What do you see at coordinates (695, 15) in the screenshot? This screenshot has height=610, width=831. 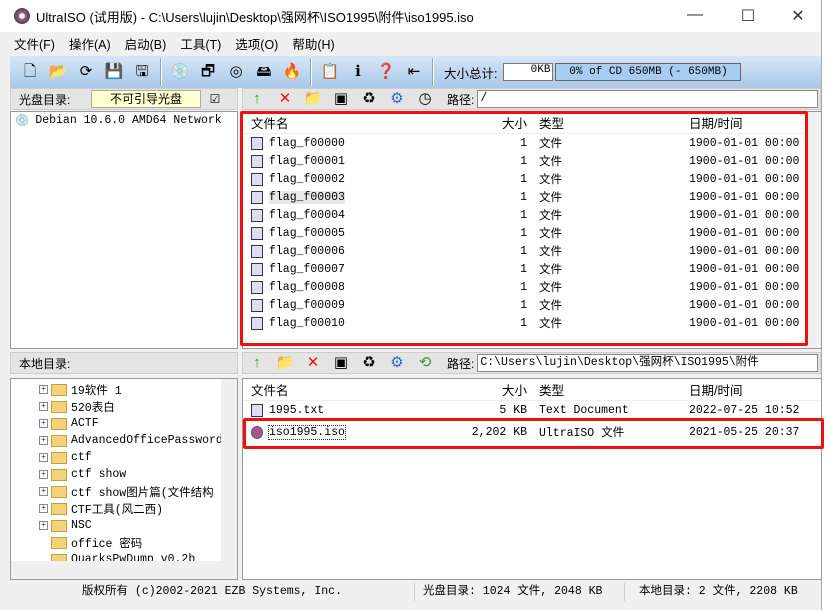 I see `minimize-button: —` at bounding box center [695, 15].